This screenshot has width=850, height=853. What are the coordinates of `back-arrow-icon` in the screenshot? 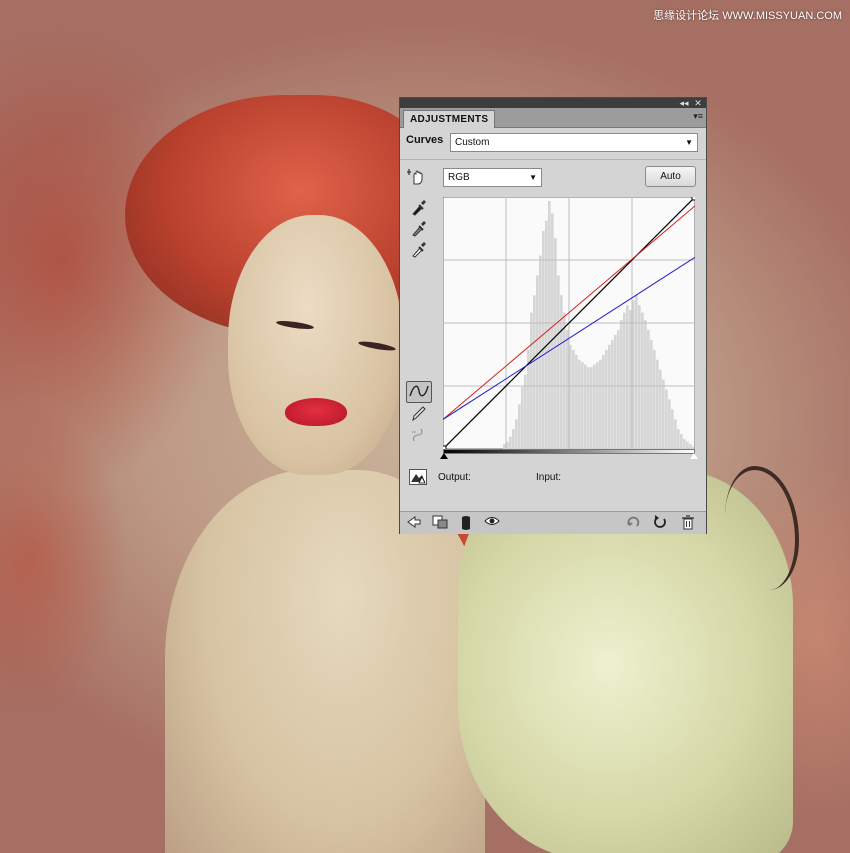 It's located at (414, 523).